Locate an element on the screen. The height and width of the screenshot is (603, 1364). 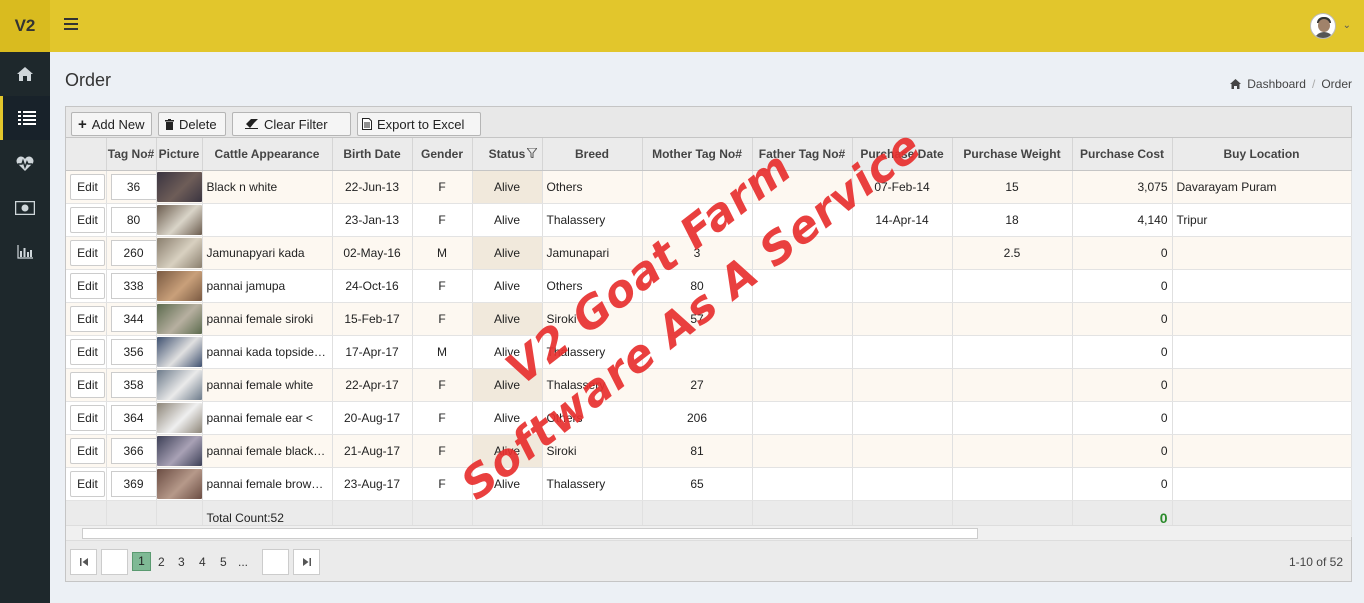
tag-number: 80 is located at coordinates (132, 219).